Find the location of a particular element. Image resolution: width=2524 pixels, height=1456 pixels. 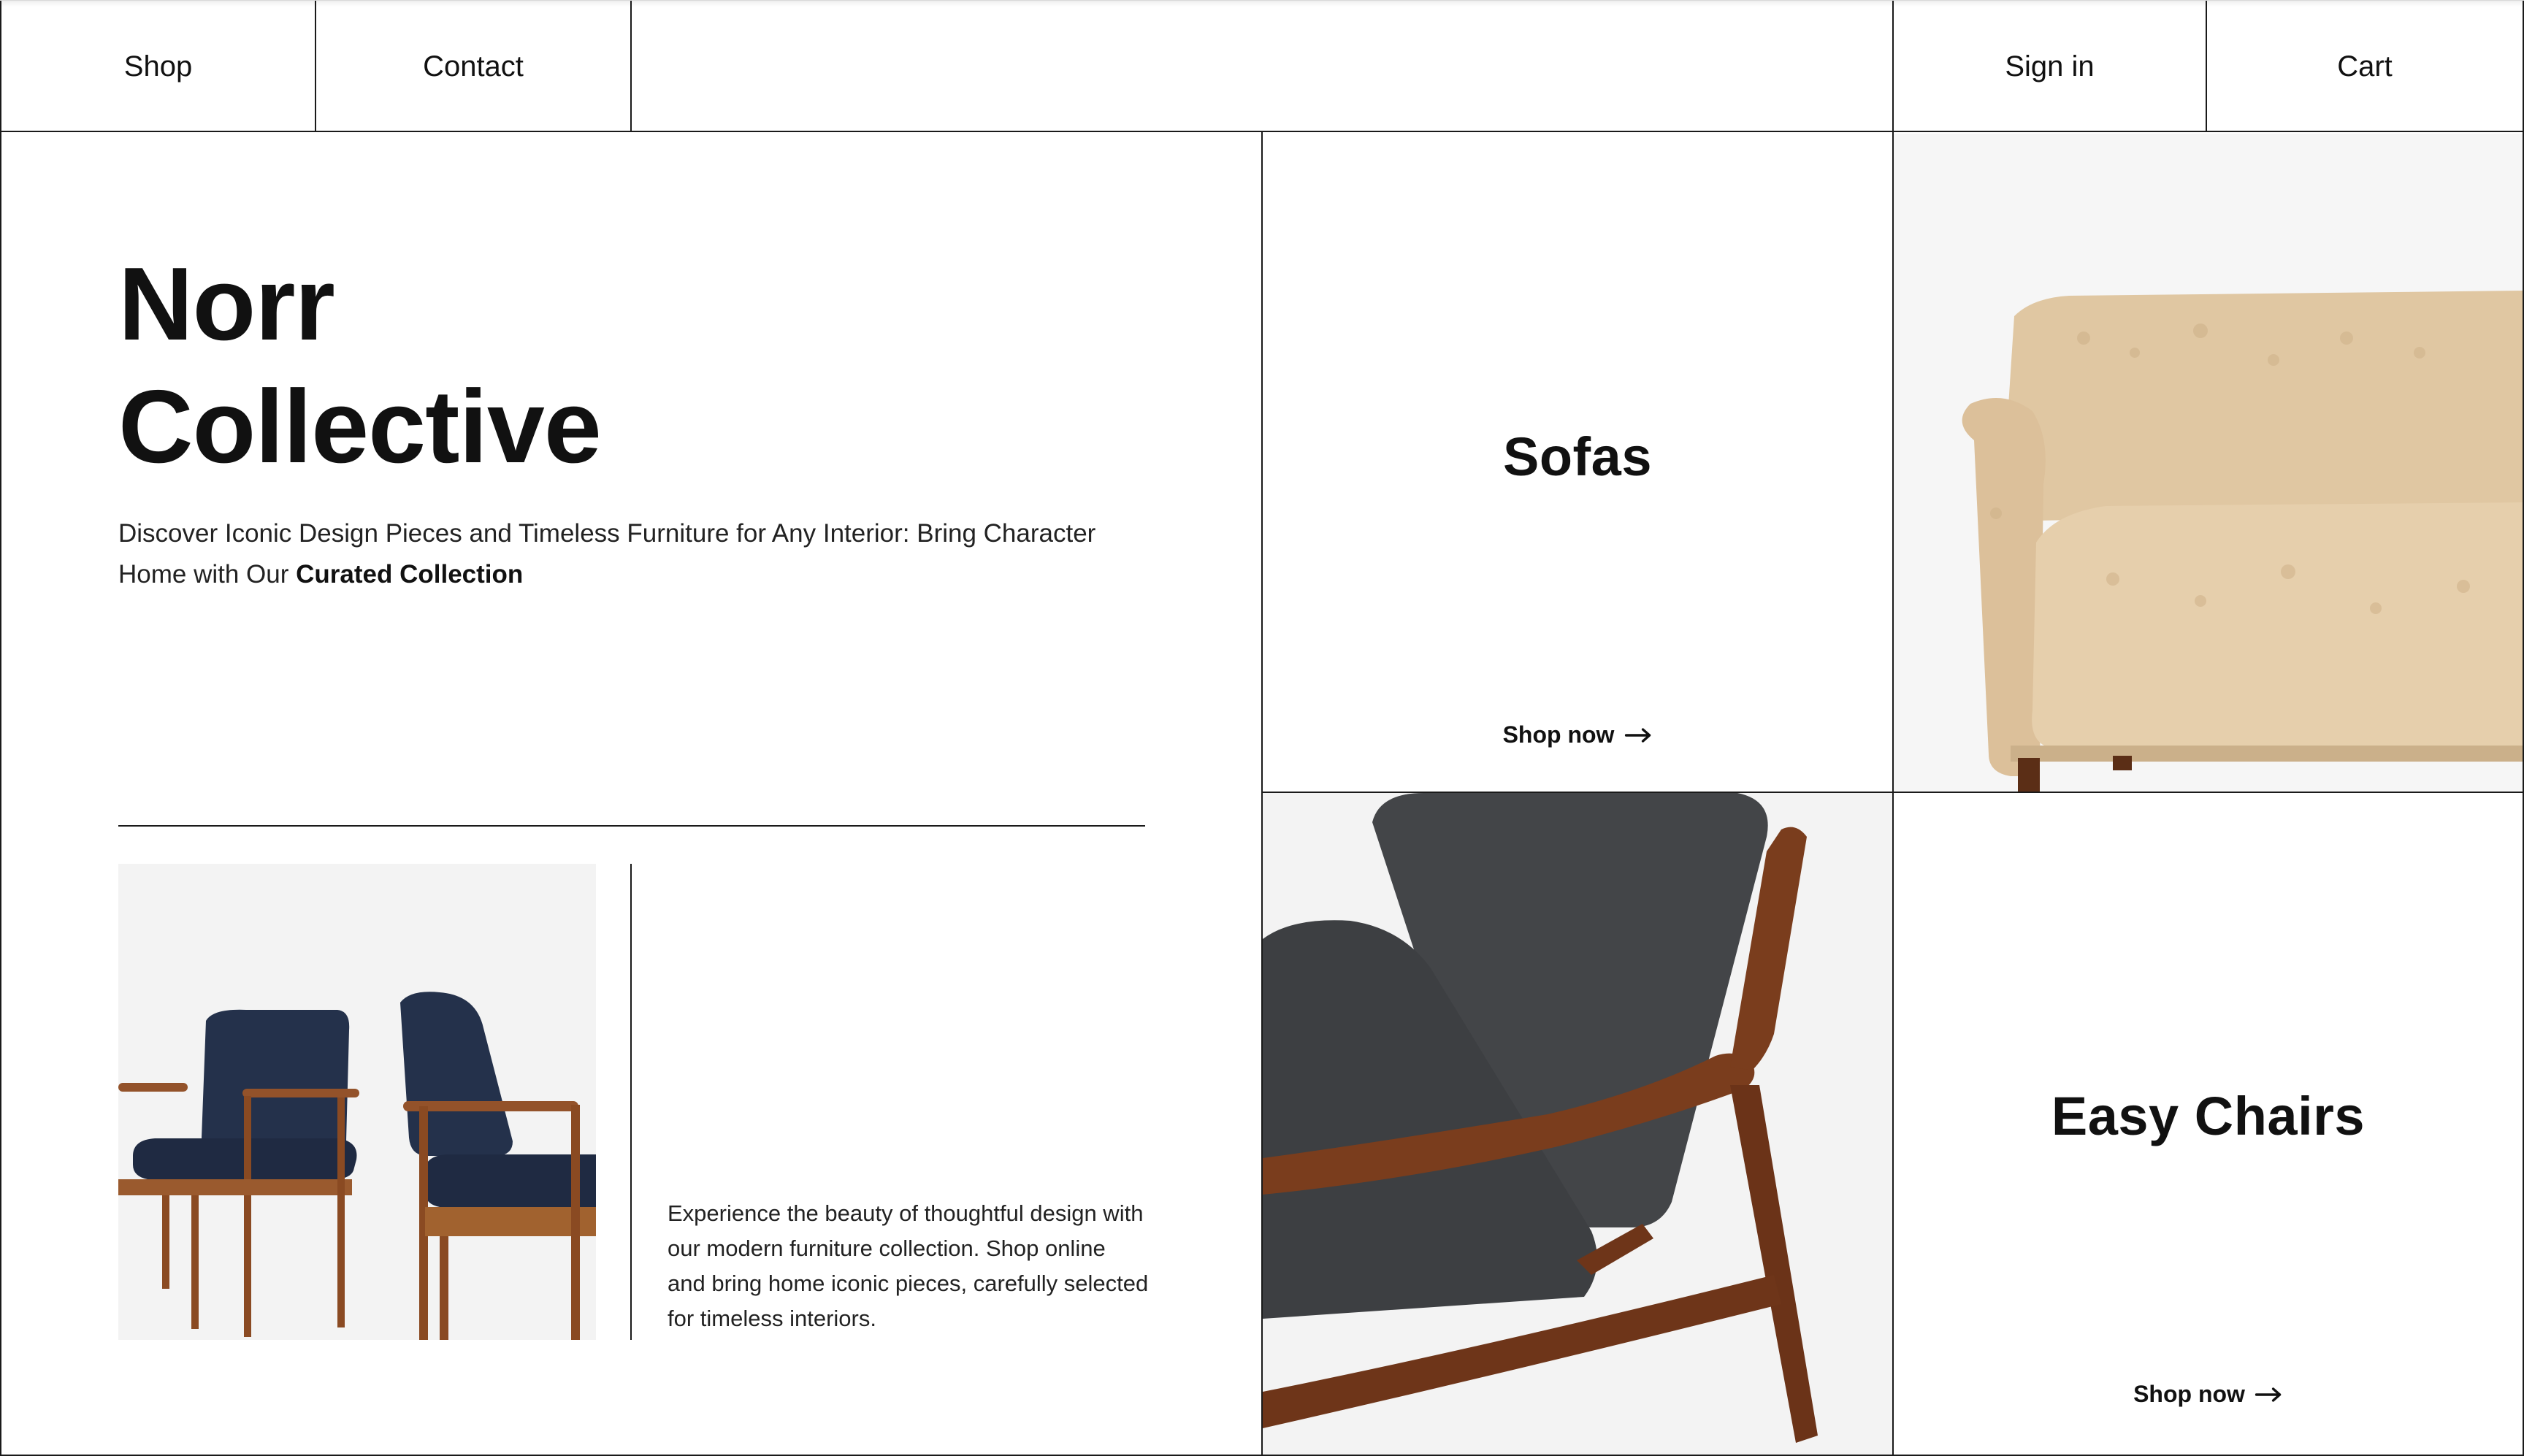

shop-now-easy-chairs-label: Shop now is located at coordinates (2189, 1394).